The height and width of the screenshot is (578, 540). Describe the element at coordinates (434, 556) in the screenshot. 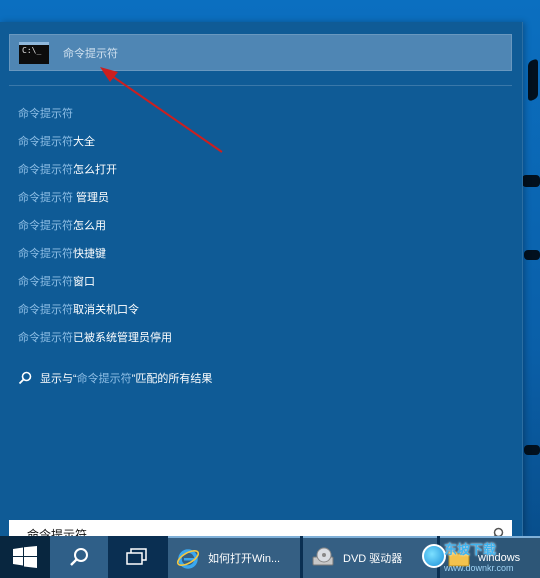

I see `watermark-logo-icon` at that location.